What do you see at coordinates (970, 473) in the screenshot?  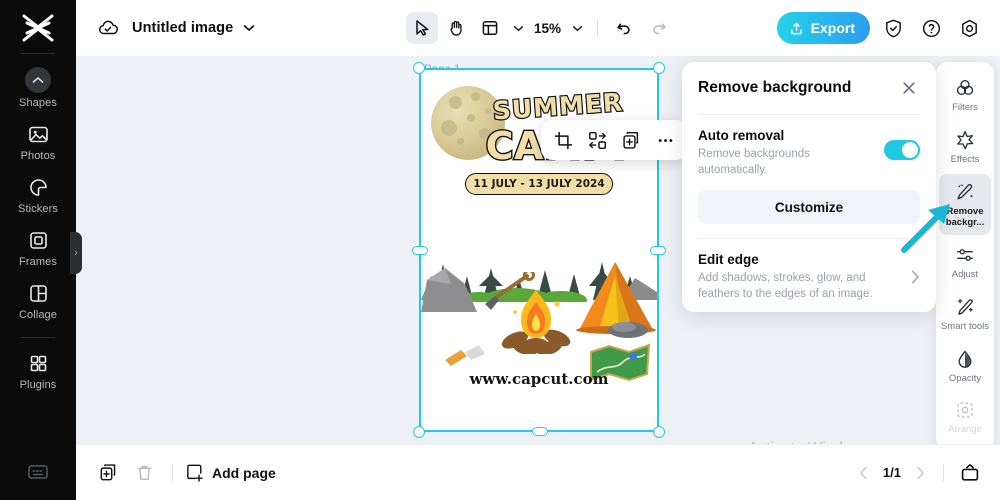 I see `fit-screen-icon` at bounding box center [970, 473].